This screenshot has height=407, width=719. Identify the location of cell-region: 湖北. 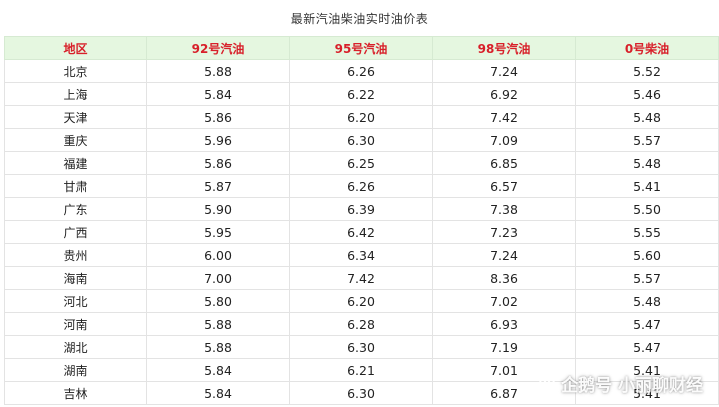
(75, 347).